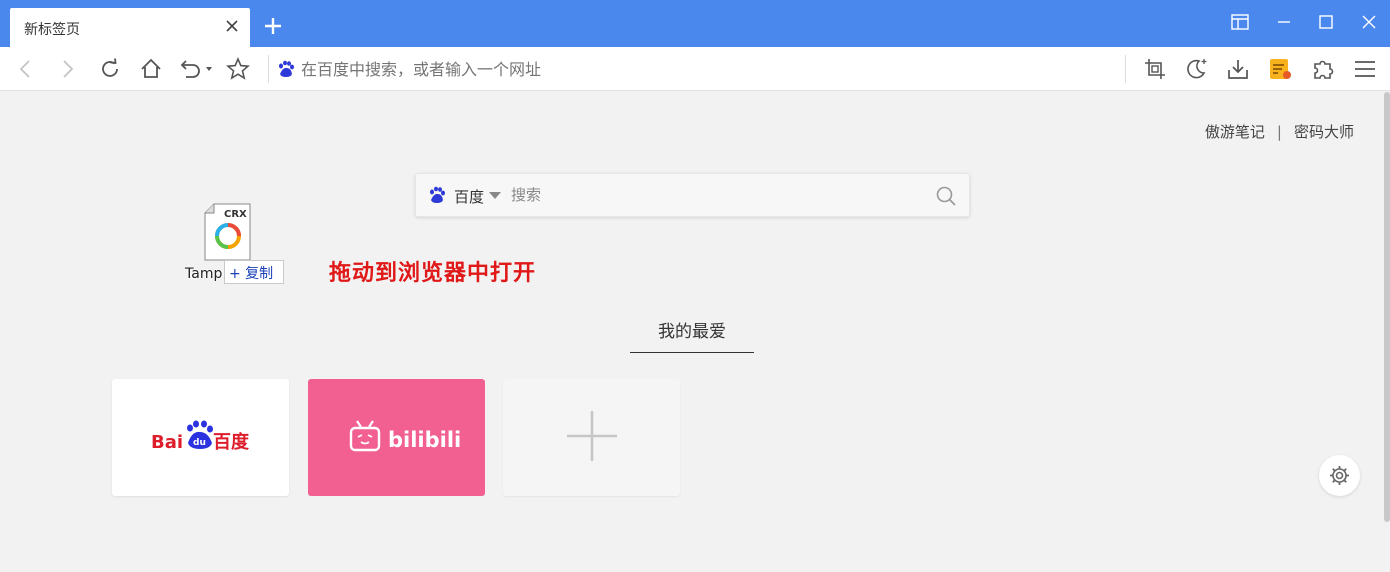 This screenshot has width=1390, height=572. I want to click on night-mode-icon, so click(1196, 69).